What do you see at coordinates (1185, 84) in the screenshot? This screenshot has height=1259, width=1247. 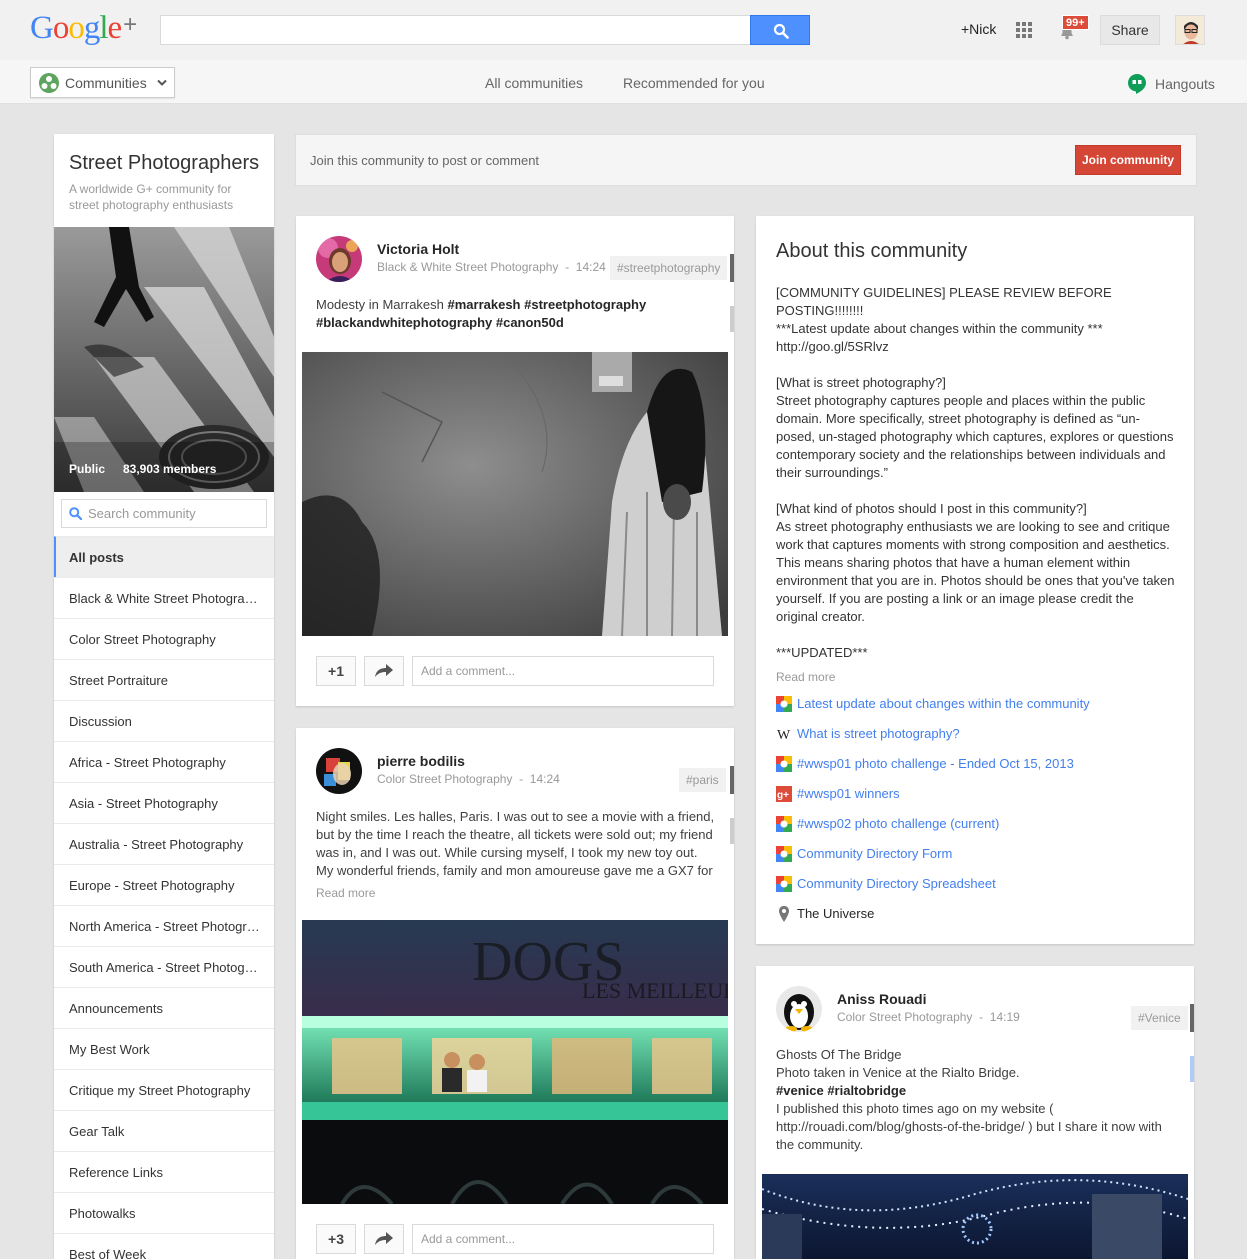 I see `hangouts-label: Hangouts` at bounding box center [1185, 84].